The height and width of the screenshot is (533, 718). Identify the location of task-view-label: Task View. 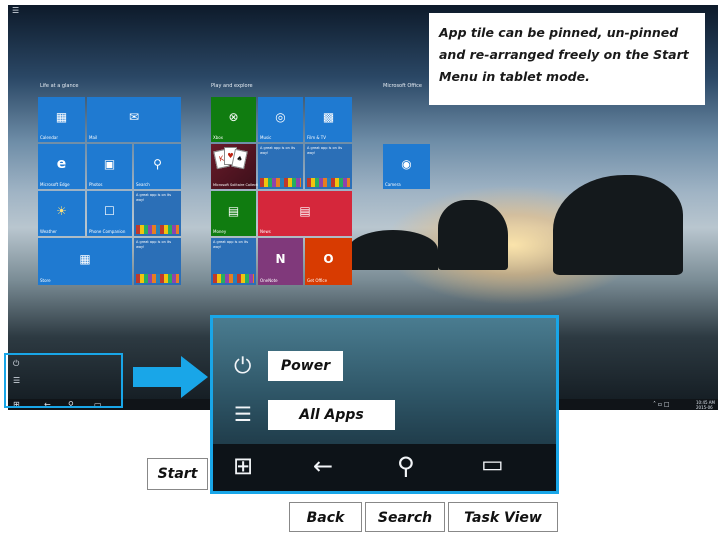
(503, 517).